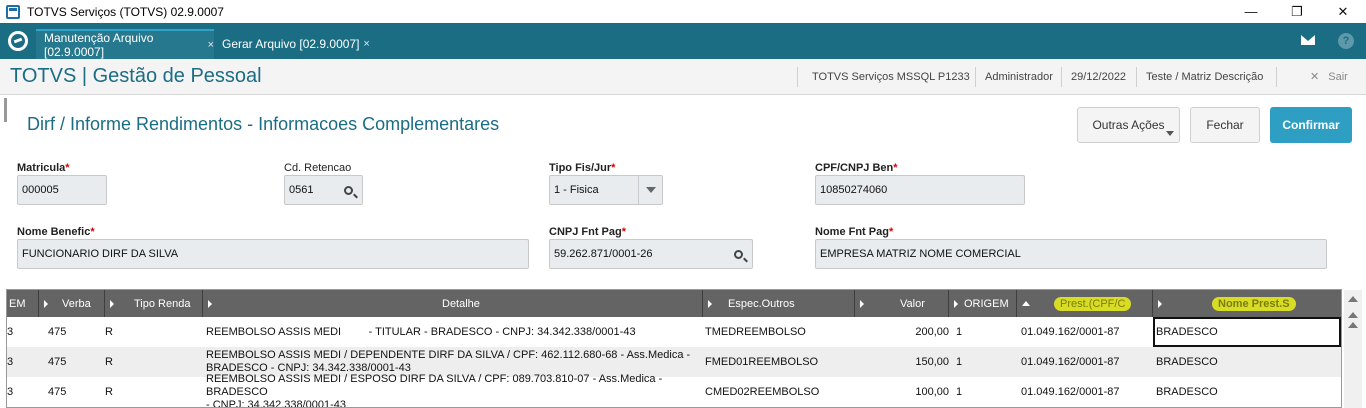  What do you see at coordinates (318, 168) in the screenshot?
I see `cd-retencao-label: Cd. Retencao` at bounding box center [318, 168].